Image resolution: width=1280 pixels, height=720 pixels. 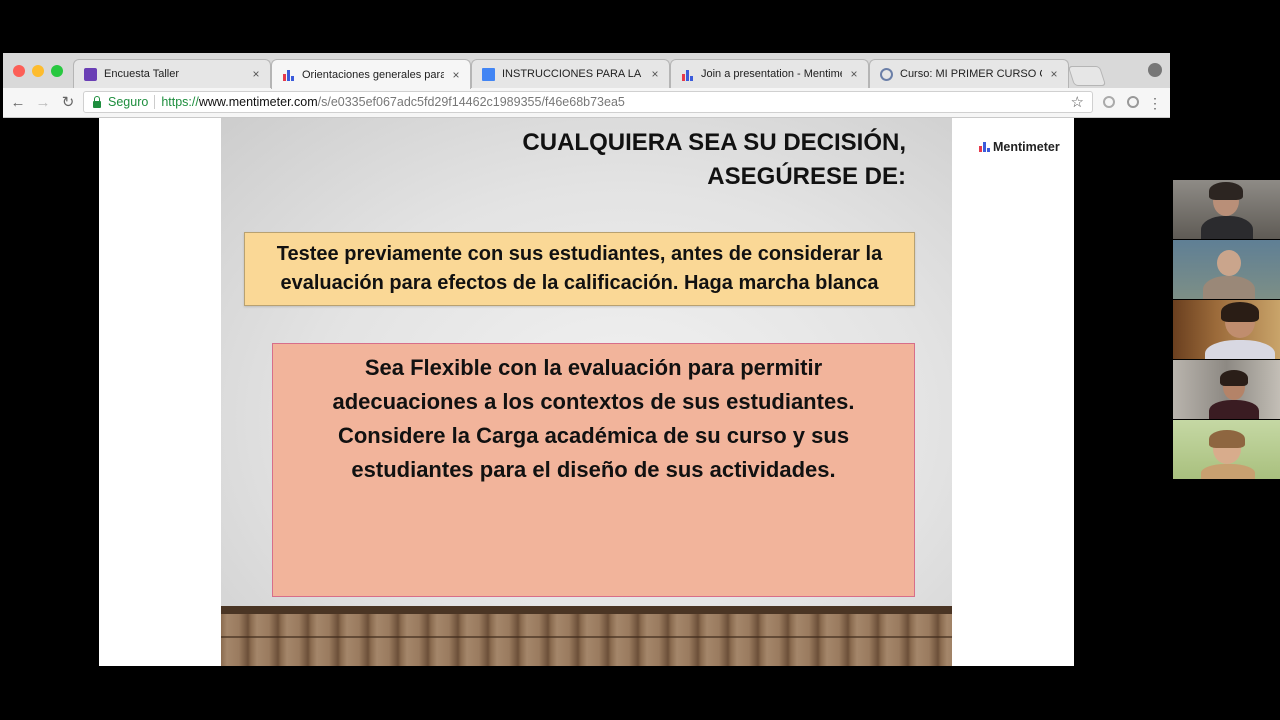 What do you see at coordinates (142, 74) in the screenshot?
I see `tab-label: Encuesta Taller` at bounding box center [142, 74].